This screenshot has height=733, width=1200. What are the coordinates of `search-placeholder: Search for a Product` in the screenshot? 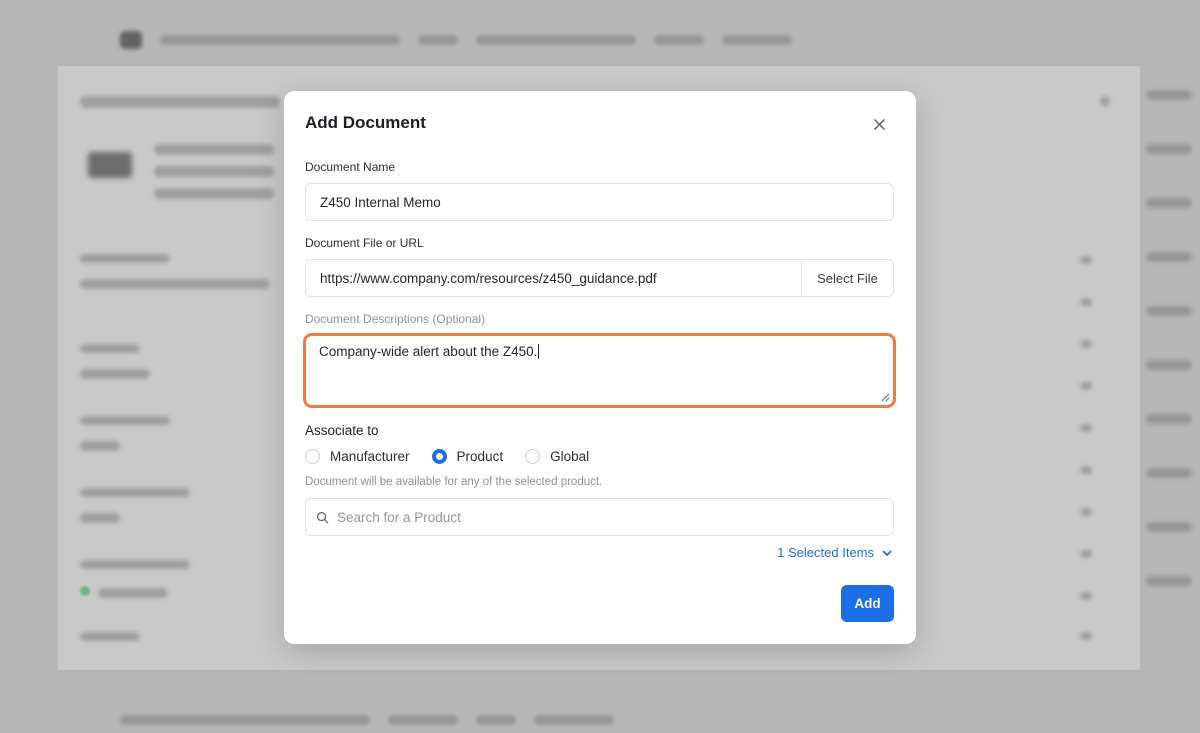 It's located at (399, 517).